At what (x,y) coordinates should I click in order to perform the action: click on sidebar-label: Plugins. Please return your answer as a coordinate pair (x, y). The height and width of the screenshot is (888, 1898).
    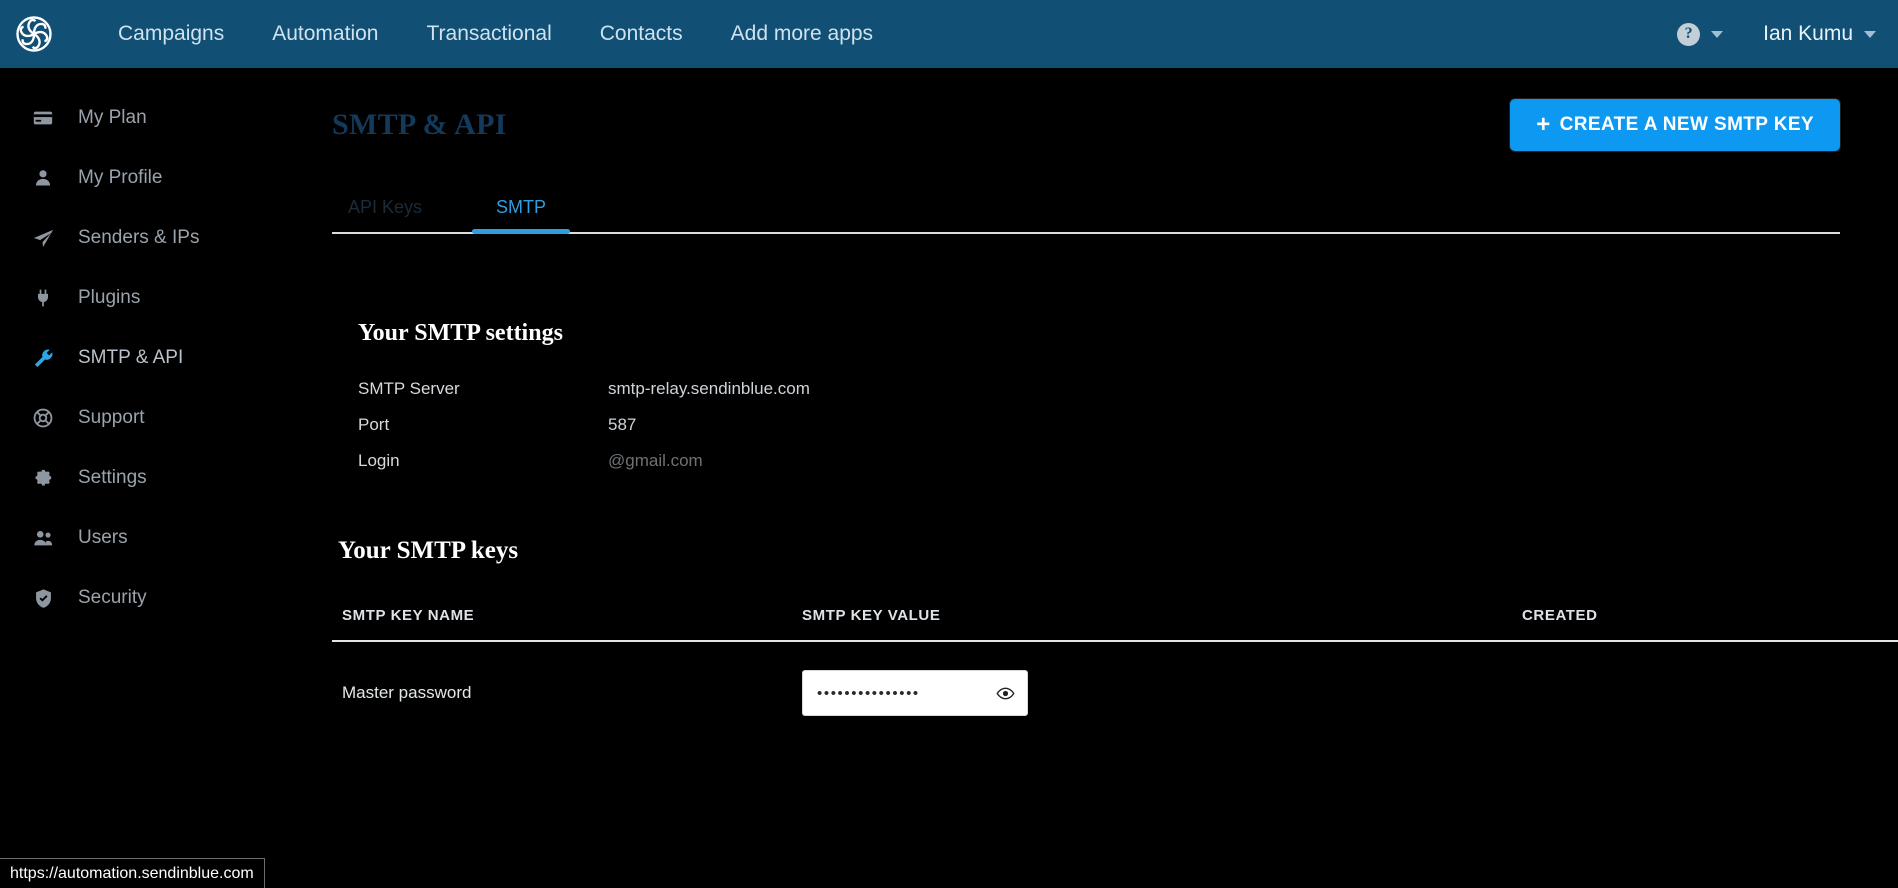
    Looking at the image, I should click on (109, 297).